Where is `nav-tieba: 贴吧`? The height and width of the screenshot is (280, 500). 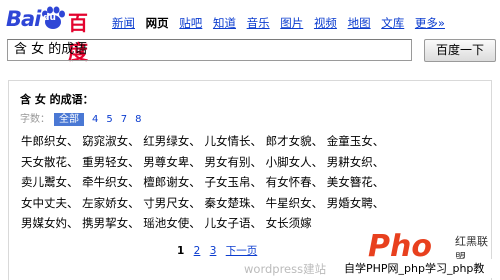 nav-tieba: 贴吧 is located at coordinates (190, 23).